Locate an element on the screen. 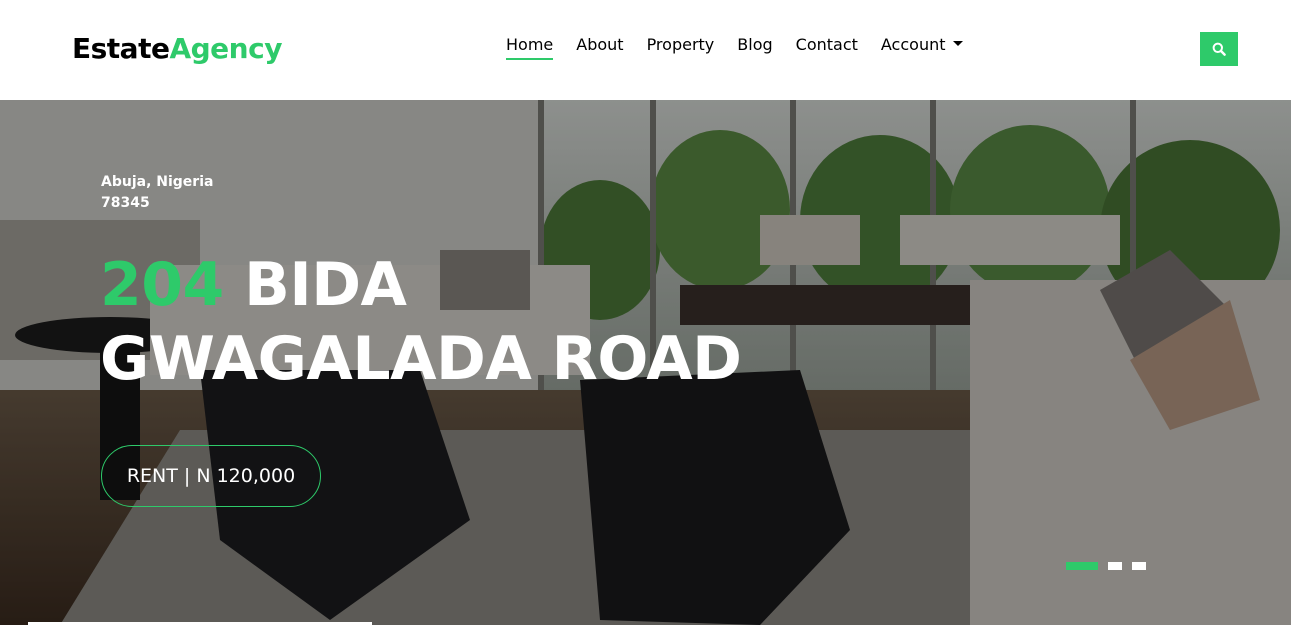  logo-part-agency: Agency is located at coordinates (225, 48).